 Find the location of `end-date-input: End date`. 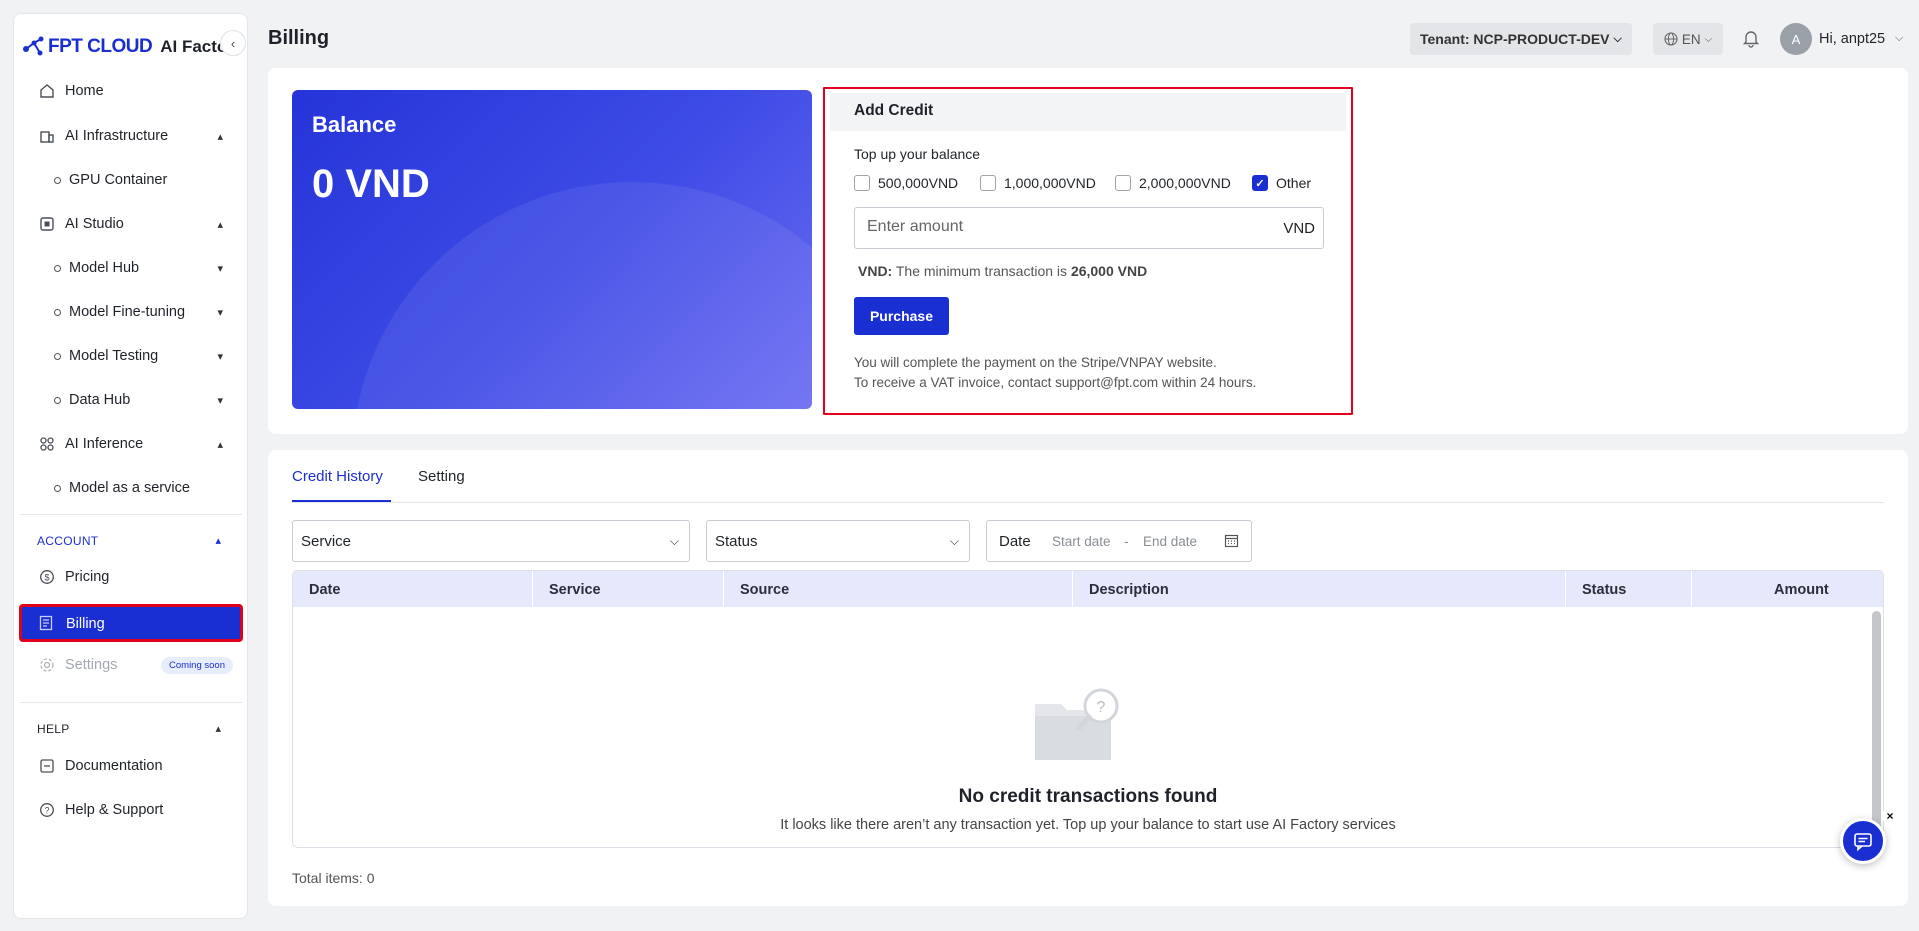

end-date-input: End date is located at coordinates (1170, 541).